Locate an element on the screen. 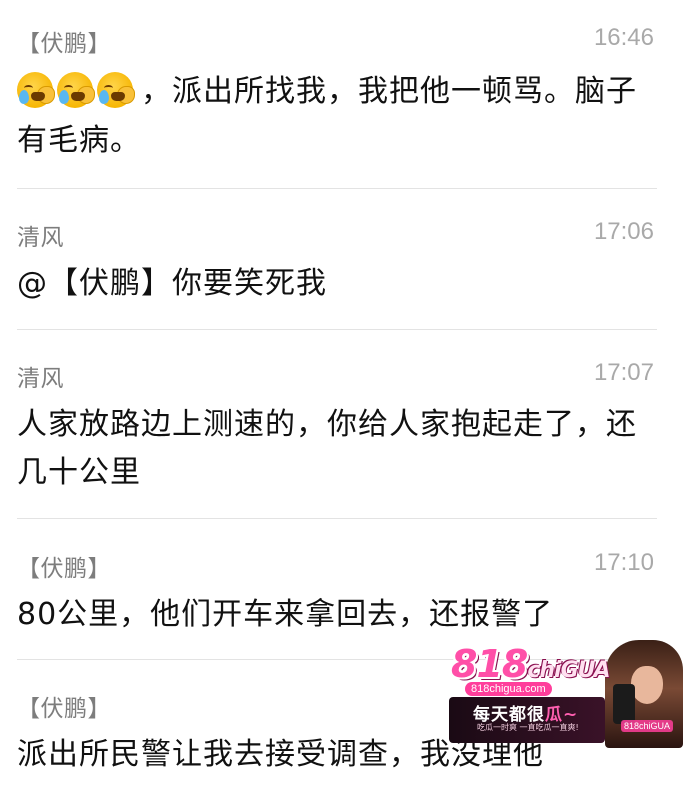 This screenshot has width=690, height=793. watermark-url: 818chigua.com is located at coordinates (508, 689).